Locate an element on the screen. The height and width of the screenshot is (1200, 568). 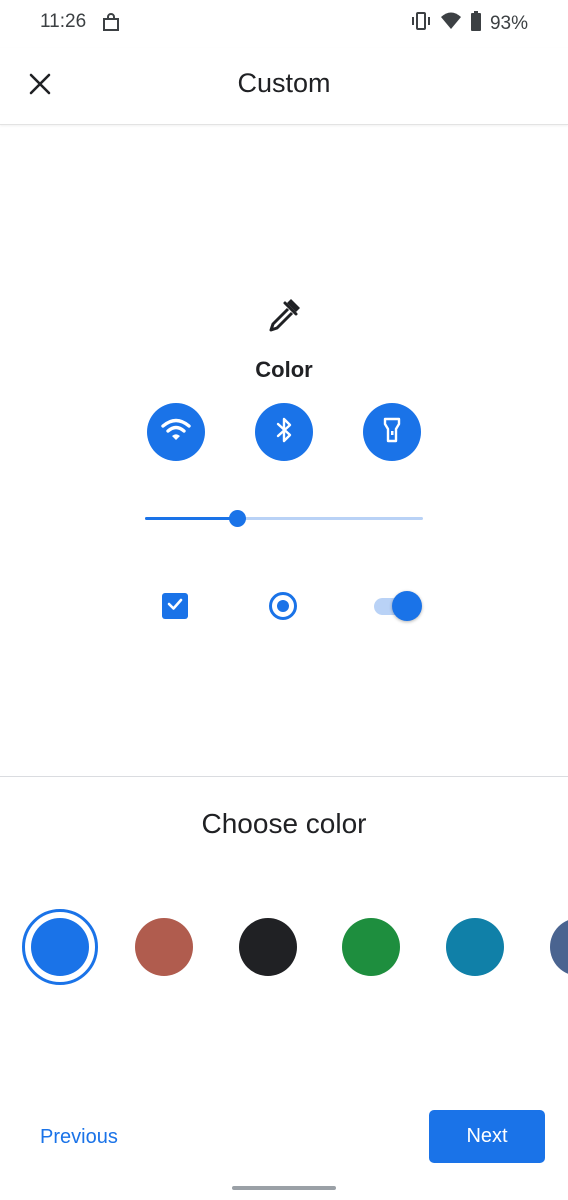
color-swatch-terracotta is located at coordinates (164, 947).